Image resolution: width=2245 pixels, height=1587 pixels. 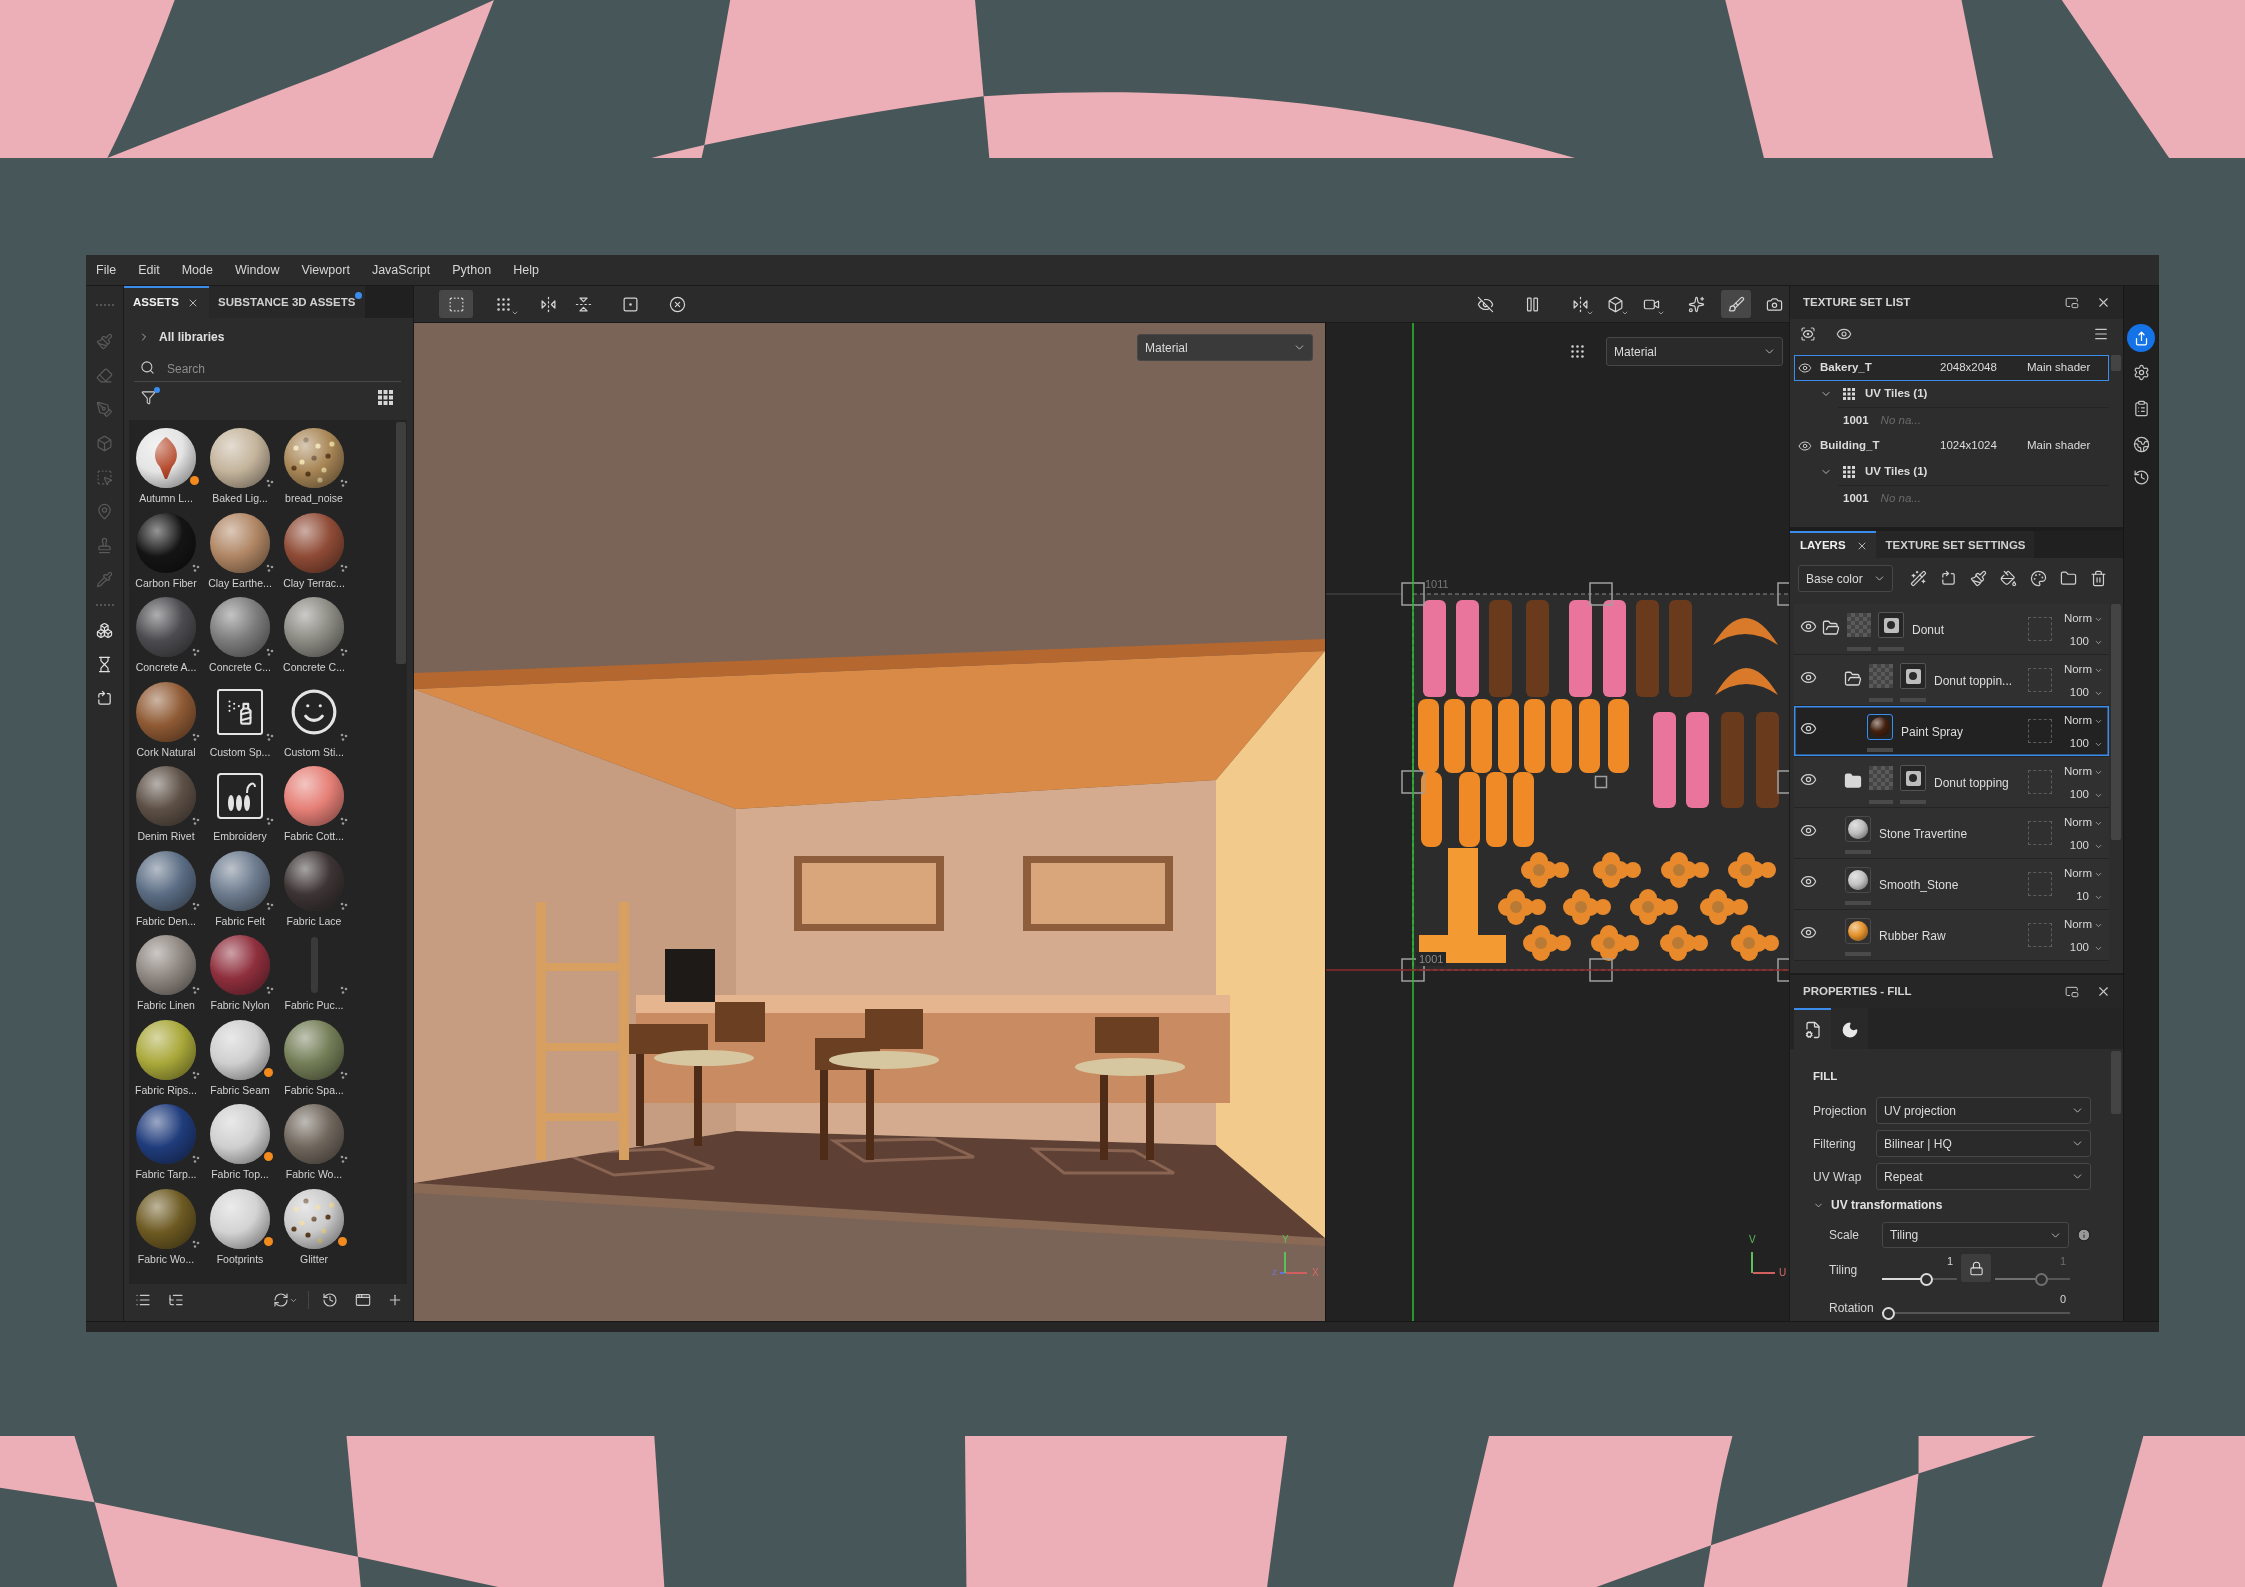 What do you see at coordinates (401, 270) in the screenshot?
I see `menu-item: JavaScript` at bounding box center [401, 270].